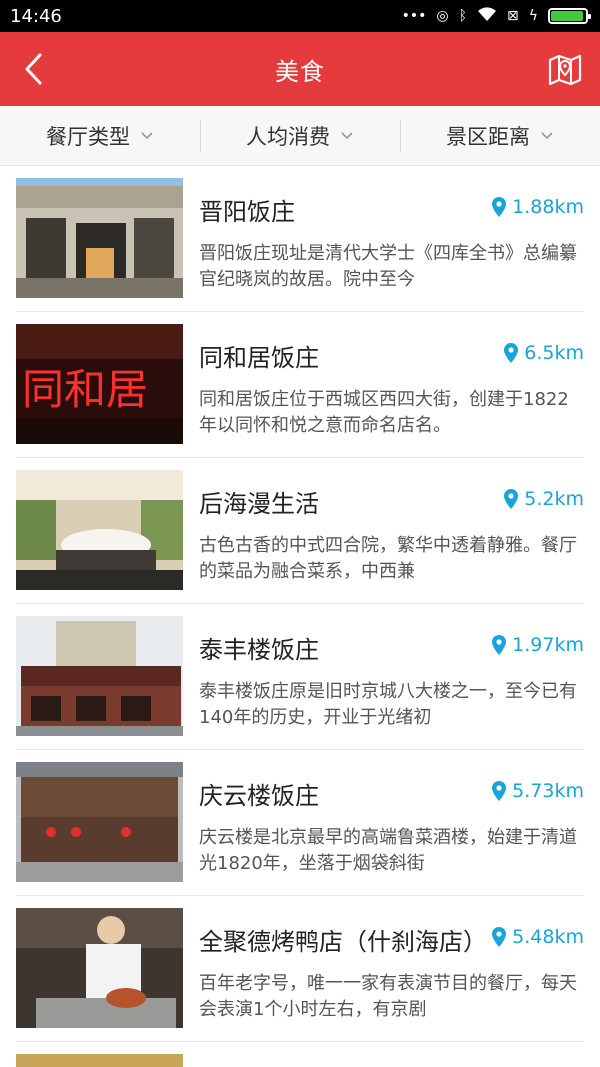  I want to click on restaurant-photo: 同和居, so click(99, 384).